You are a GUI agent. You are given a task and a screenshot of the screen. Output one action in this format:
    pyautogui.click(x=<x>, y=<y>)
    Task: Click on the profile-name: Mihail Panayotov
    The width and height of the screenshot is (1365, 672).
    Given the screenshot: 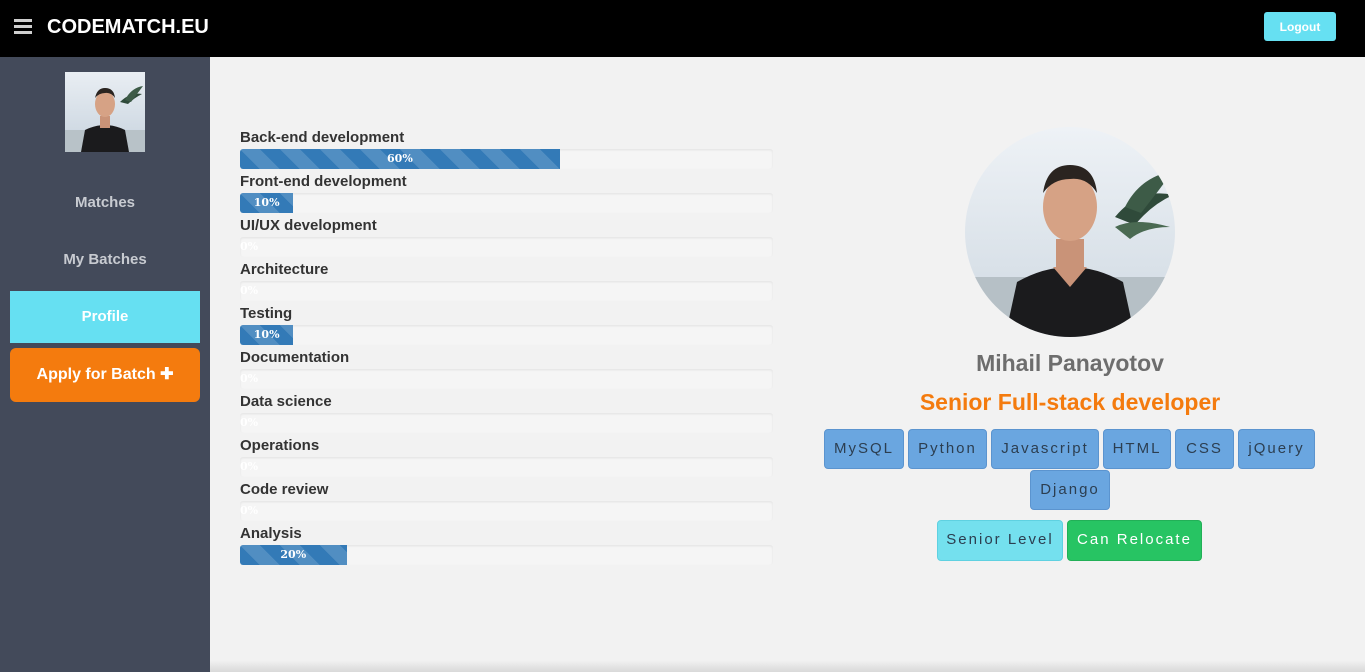 What is the action you would take?
    pyautogui.click(x=1070, y=363)
    